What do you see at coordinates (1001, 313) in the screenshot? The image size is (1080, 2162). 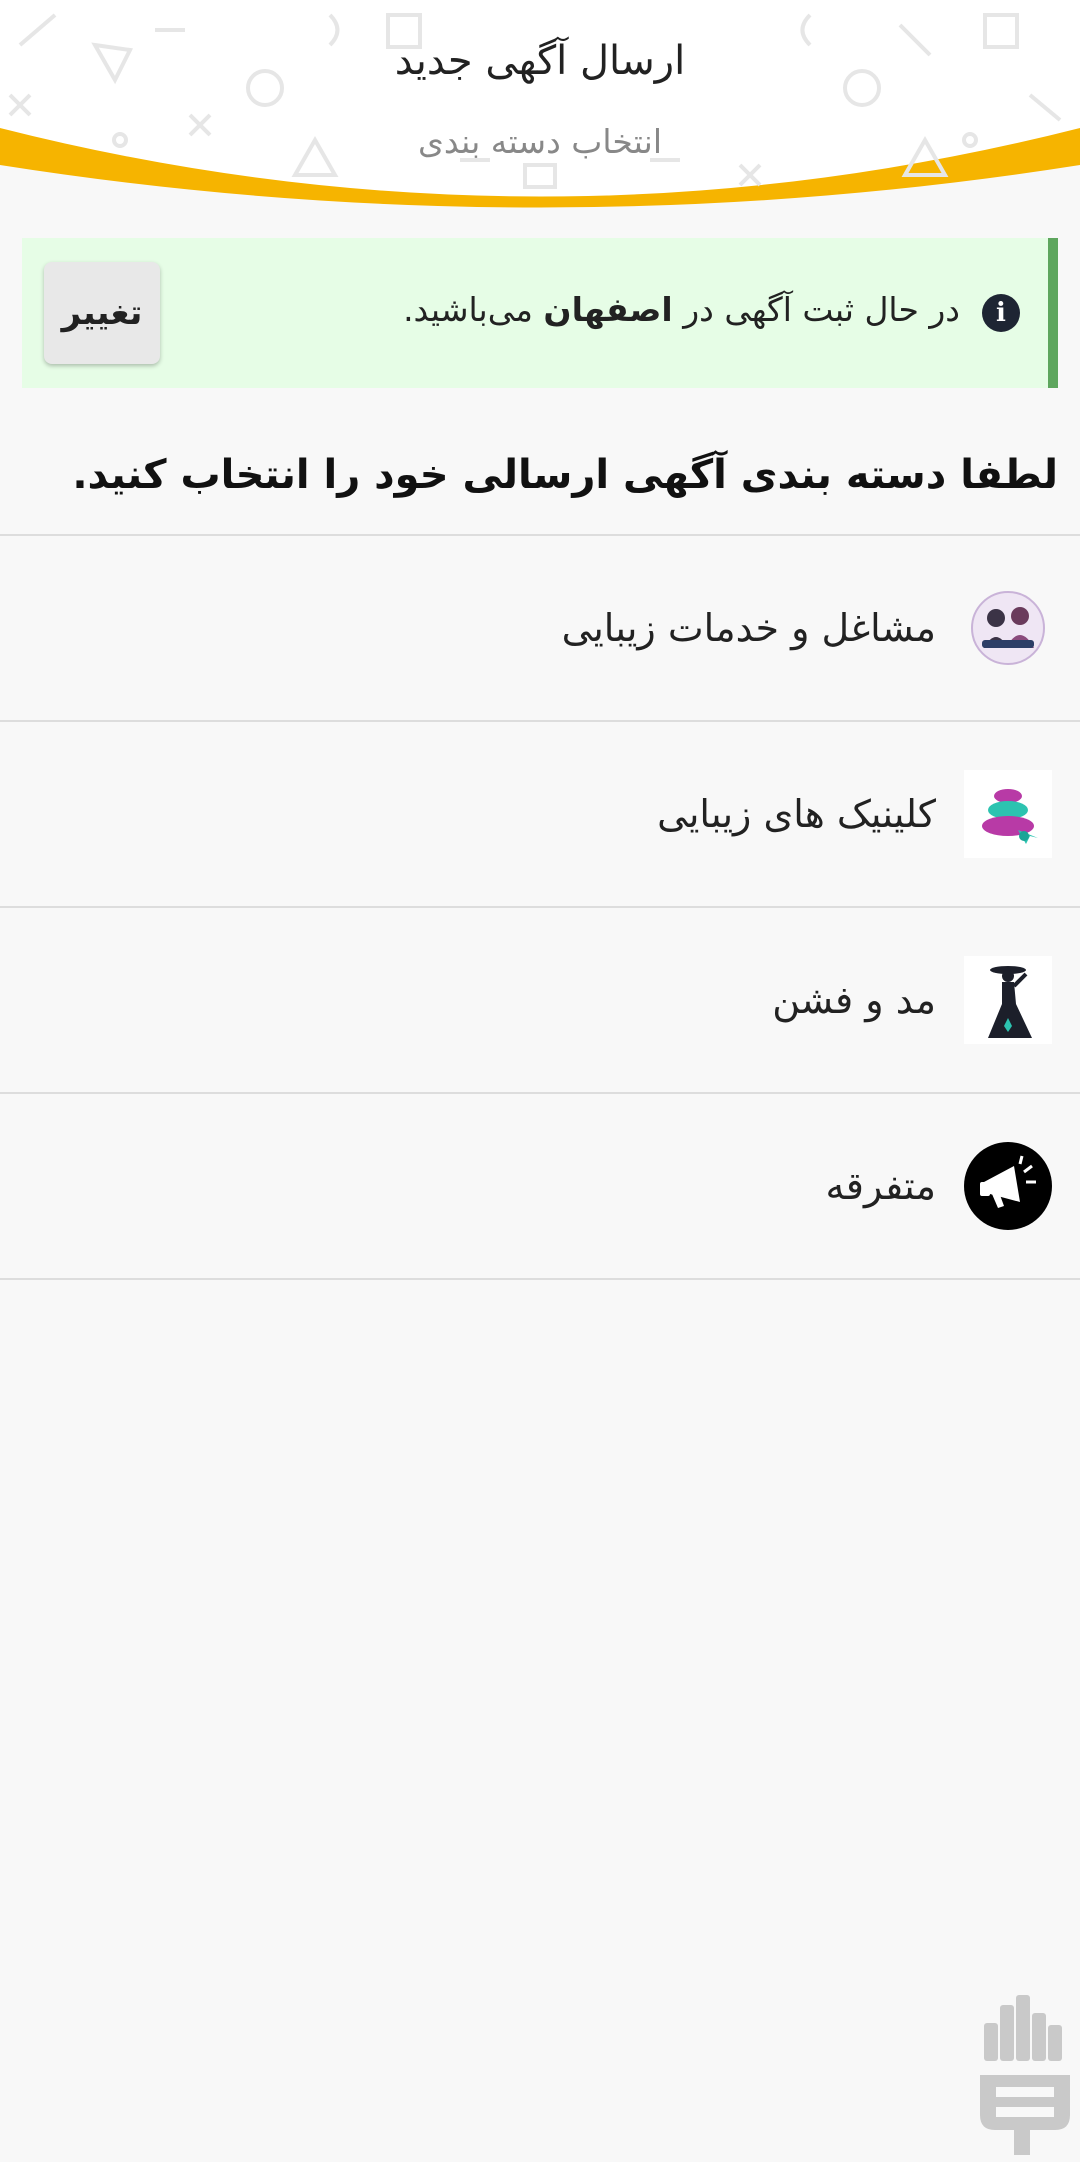 I see `info-icon: i` at bounding box center [1001, 313].